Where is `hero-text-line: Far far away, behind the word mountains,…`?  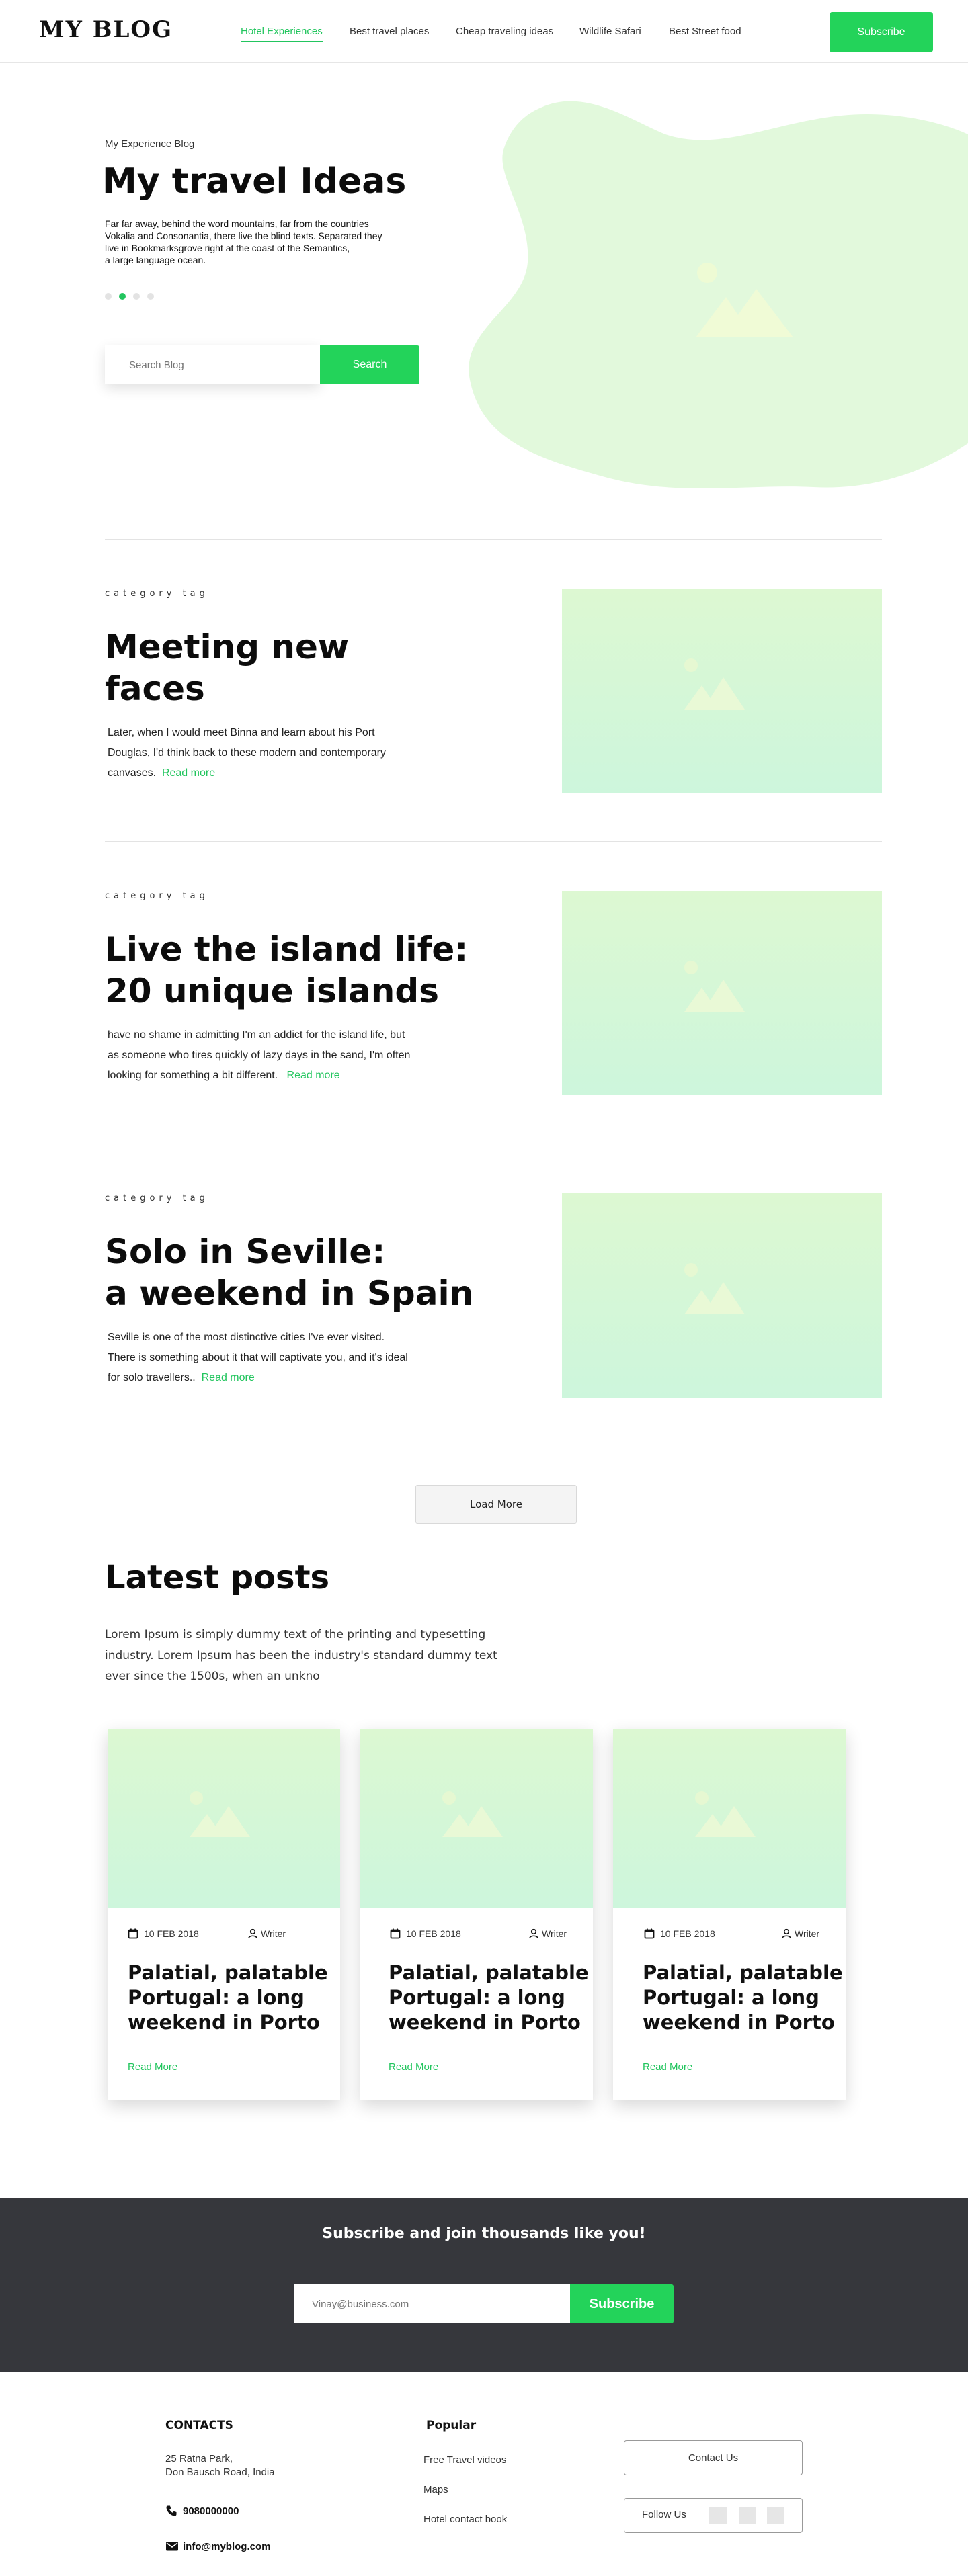 hero-text-line: Far far away, behind the word mountains,… is located at coordinates (237, 223).